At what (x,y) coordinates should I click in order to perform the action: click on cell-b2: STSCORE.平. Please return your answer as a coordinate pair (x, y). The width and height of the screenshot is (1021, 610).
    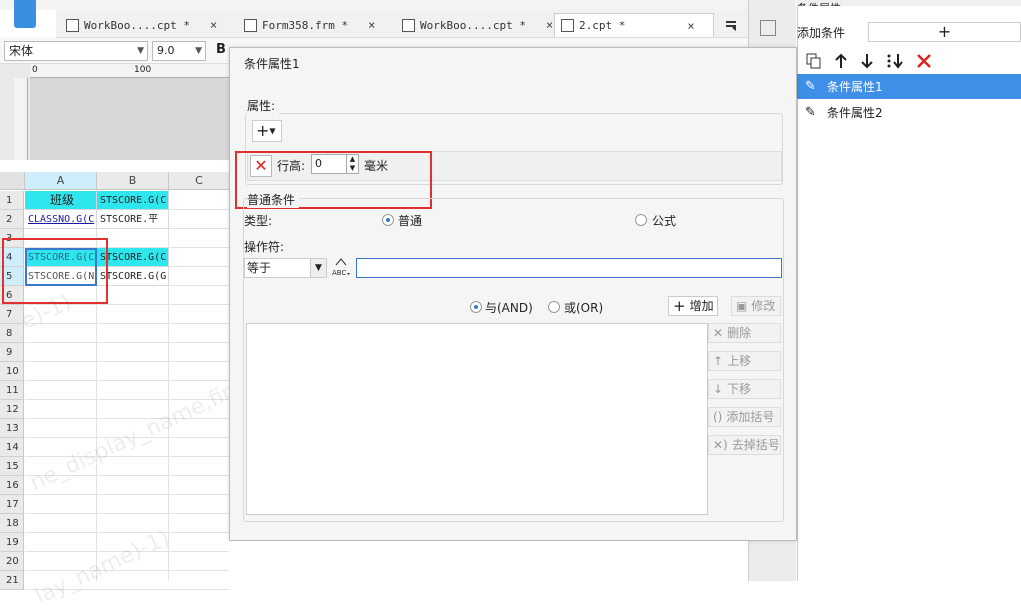
    Looking at the image, I should click on (133, 219).